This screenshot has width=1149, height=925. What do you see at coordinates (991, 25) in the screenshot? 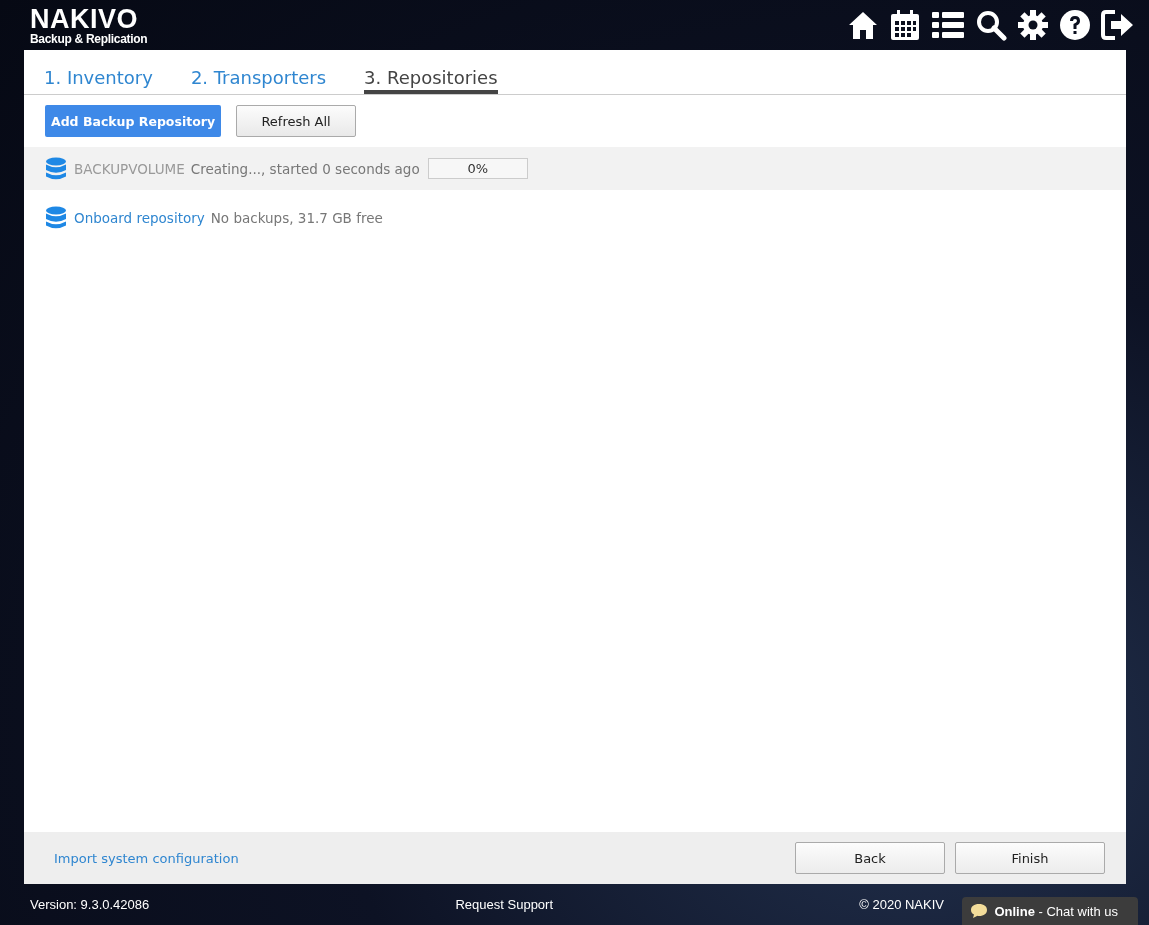
I see `search-icon` at bounding box center [991, 25].